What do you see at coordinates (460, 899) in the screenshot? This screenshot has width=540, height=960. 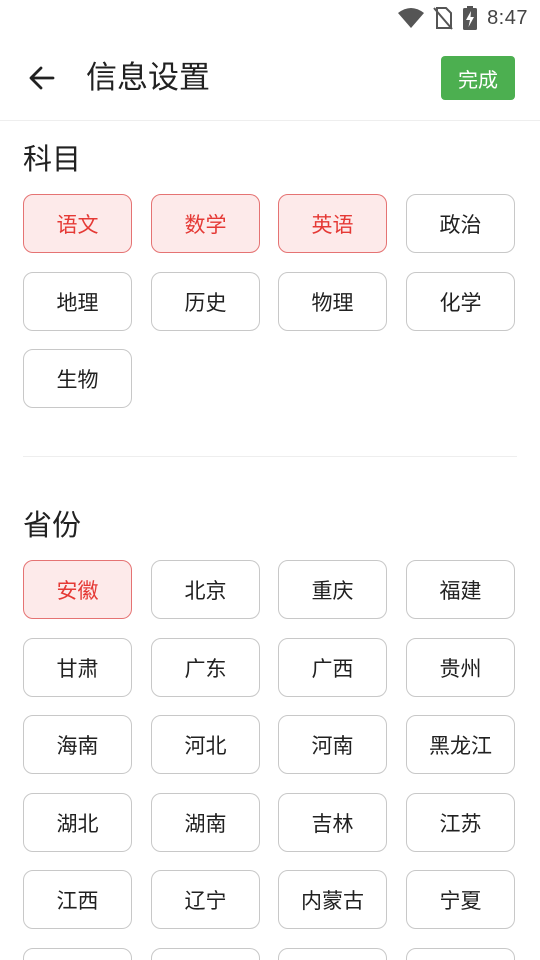 I see `province-chip: 宁夏` at bounding box center [460, 899].